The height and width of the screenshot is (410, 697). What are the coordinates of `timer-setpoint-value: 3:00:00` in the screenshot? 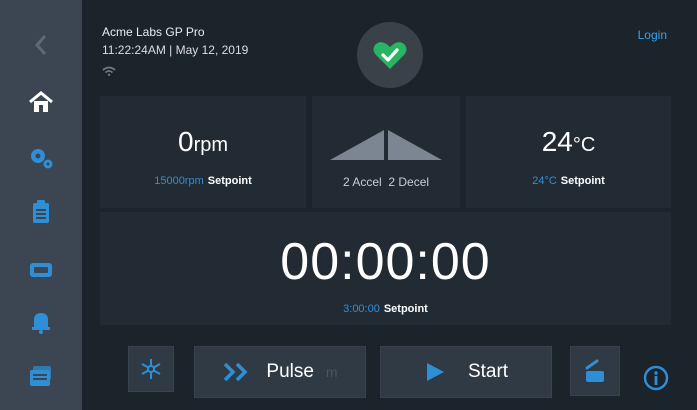 It's located at (361, 309).